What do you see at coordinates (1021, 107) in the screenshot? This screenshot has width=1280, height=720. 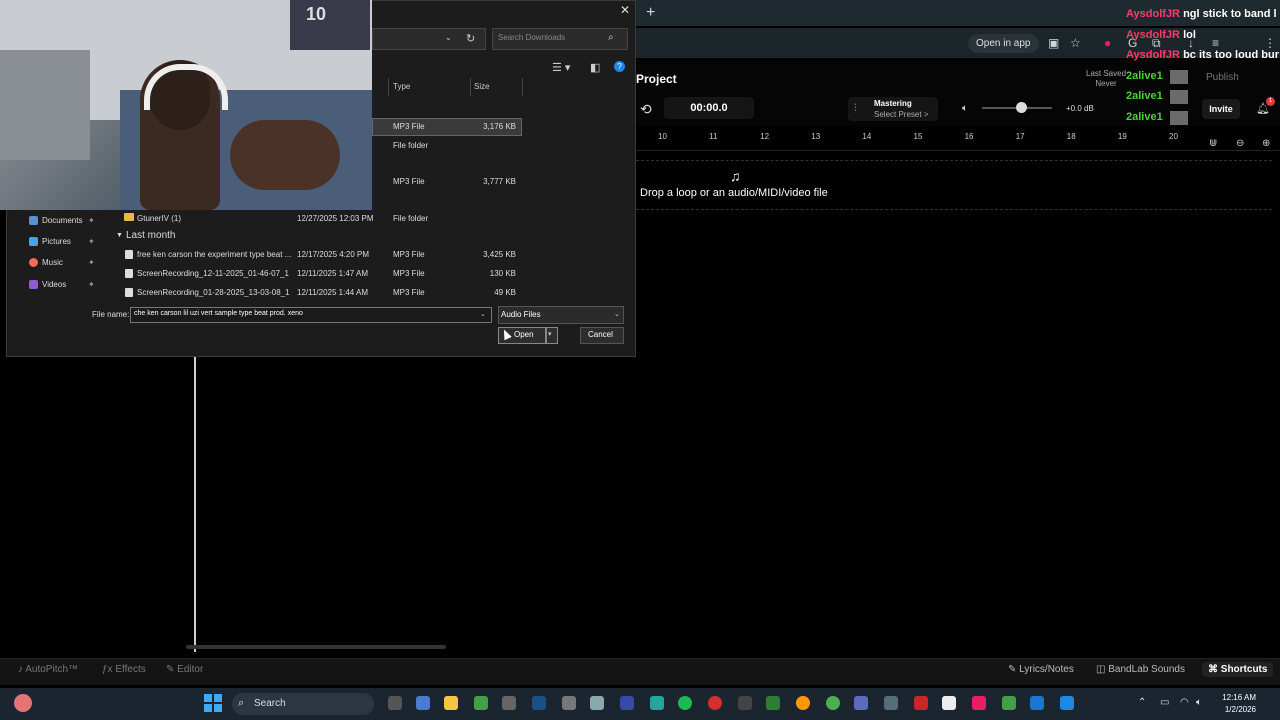 I see `master-volume-knob` at bounding box center [1021, 107].